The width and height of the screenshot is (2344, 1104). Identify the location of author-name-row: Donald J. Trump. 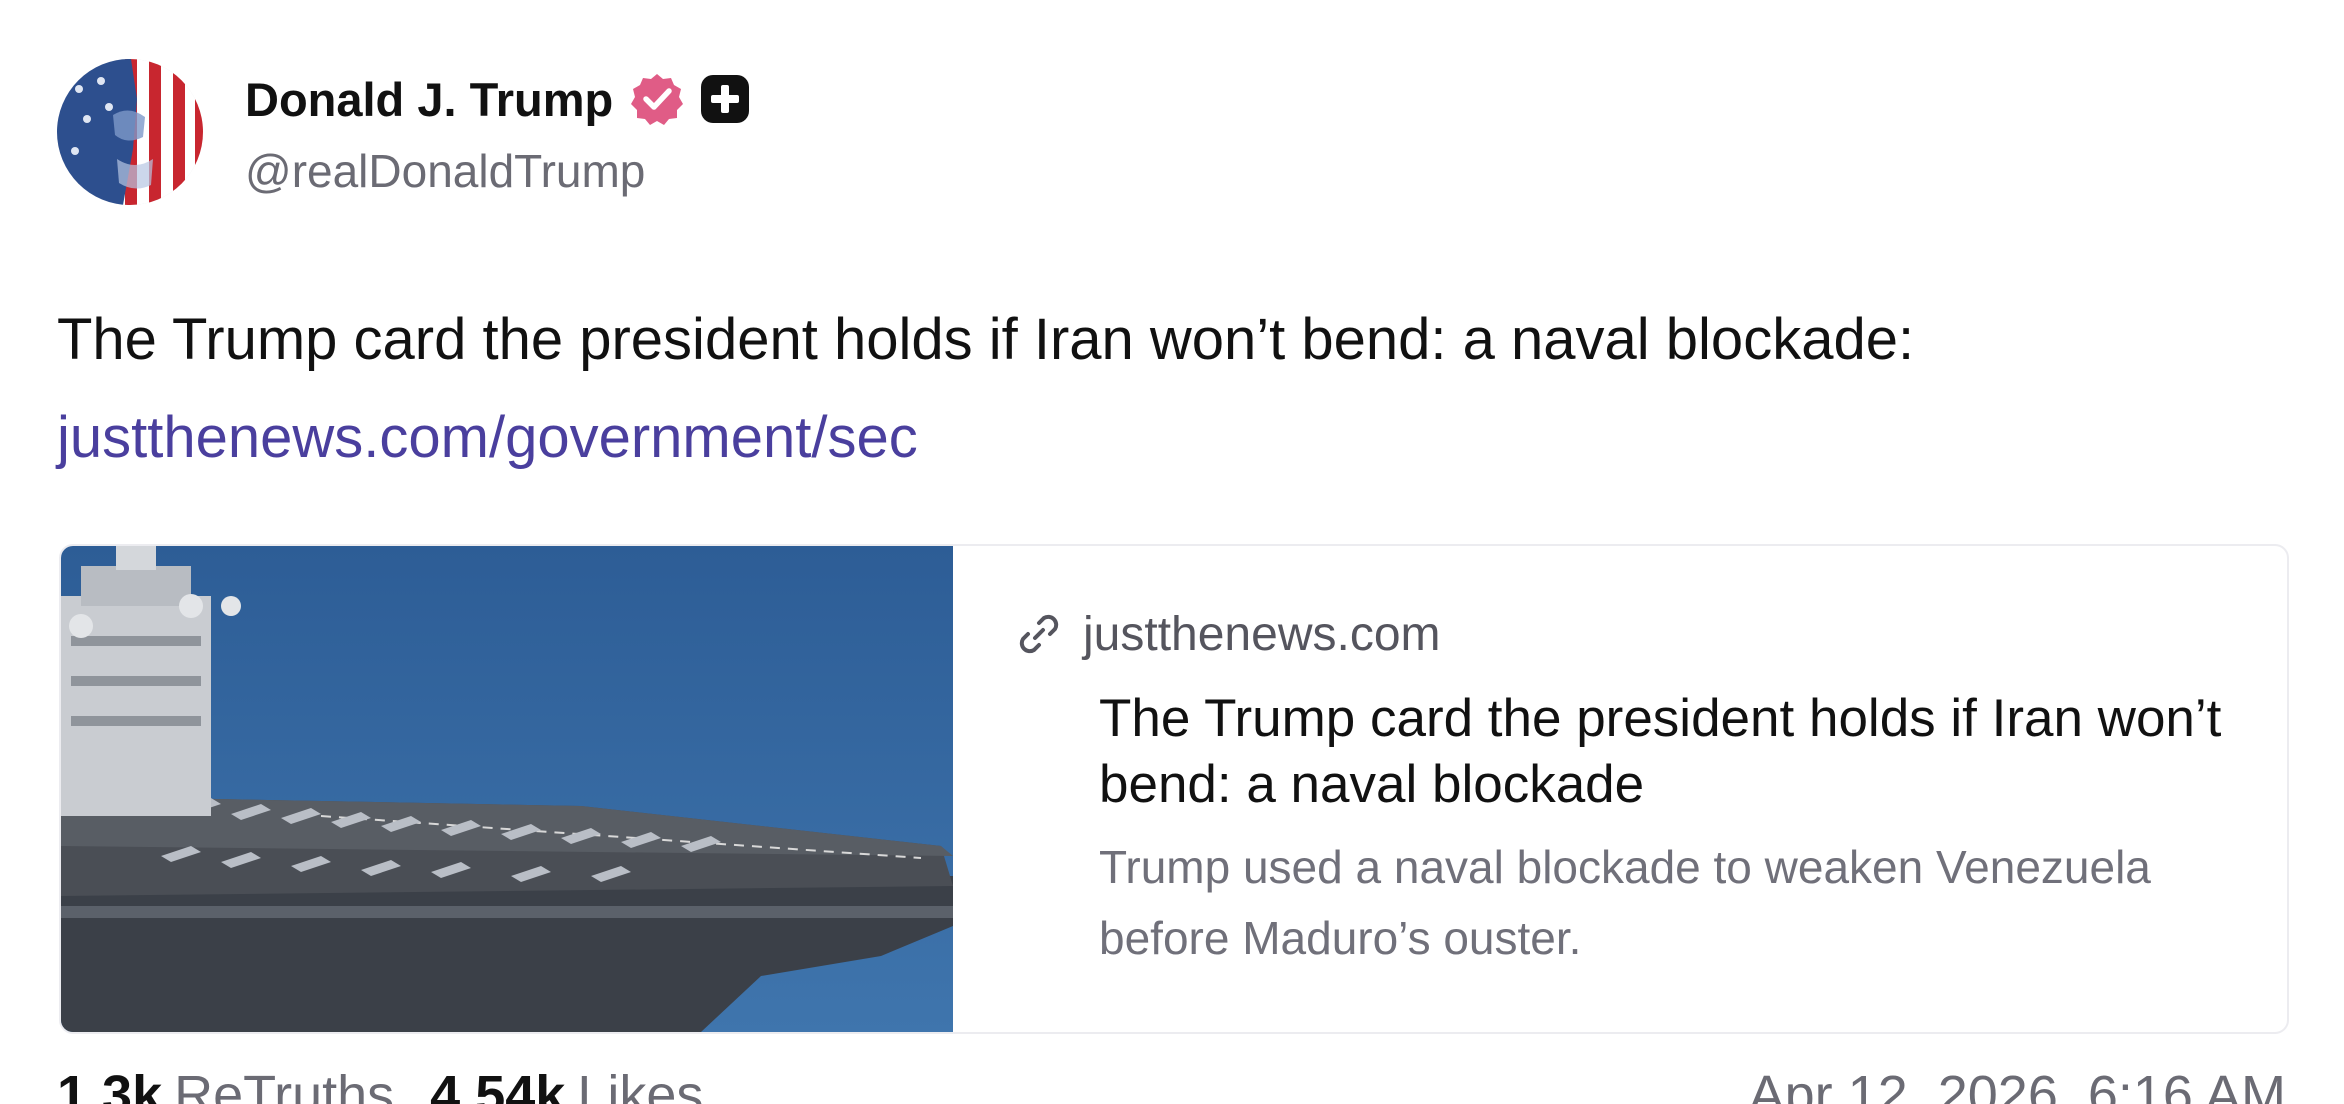
(498, 99).